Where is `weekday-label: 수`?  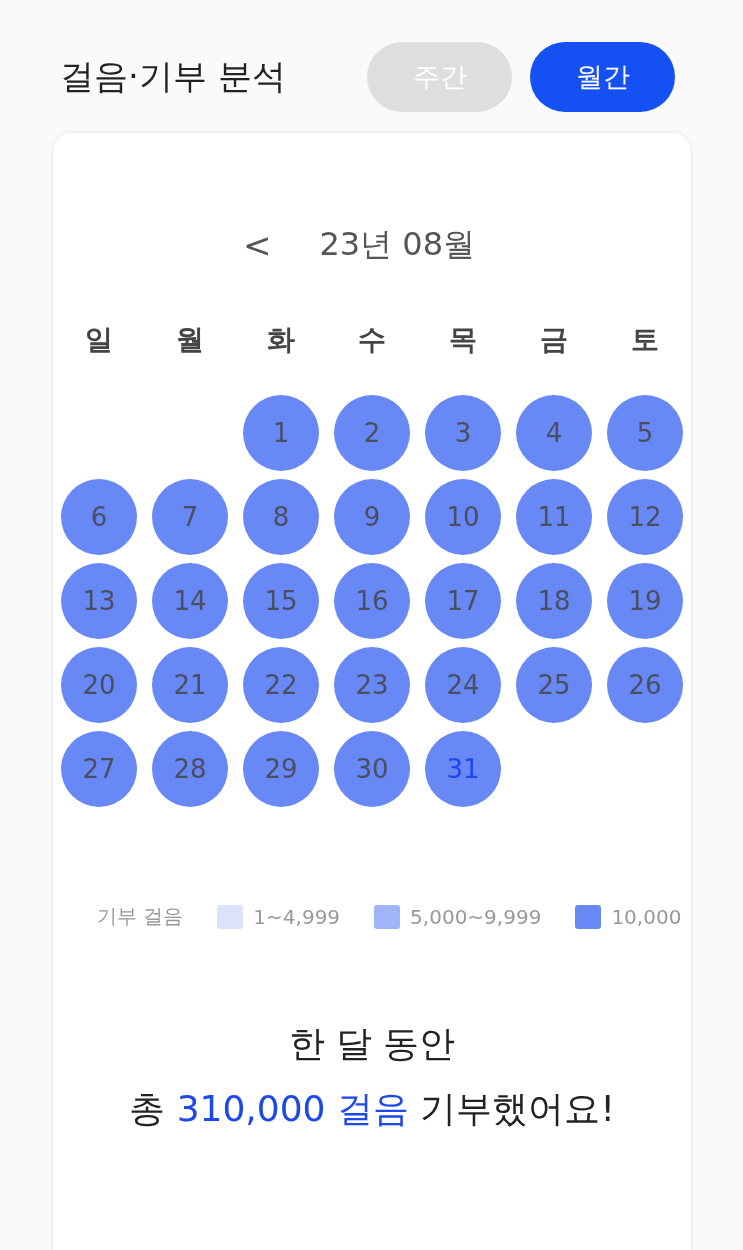 weekday-label: 수 is located at coordinates (372, 340).